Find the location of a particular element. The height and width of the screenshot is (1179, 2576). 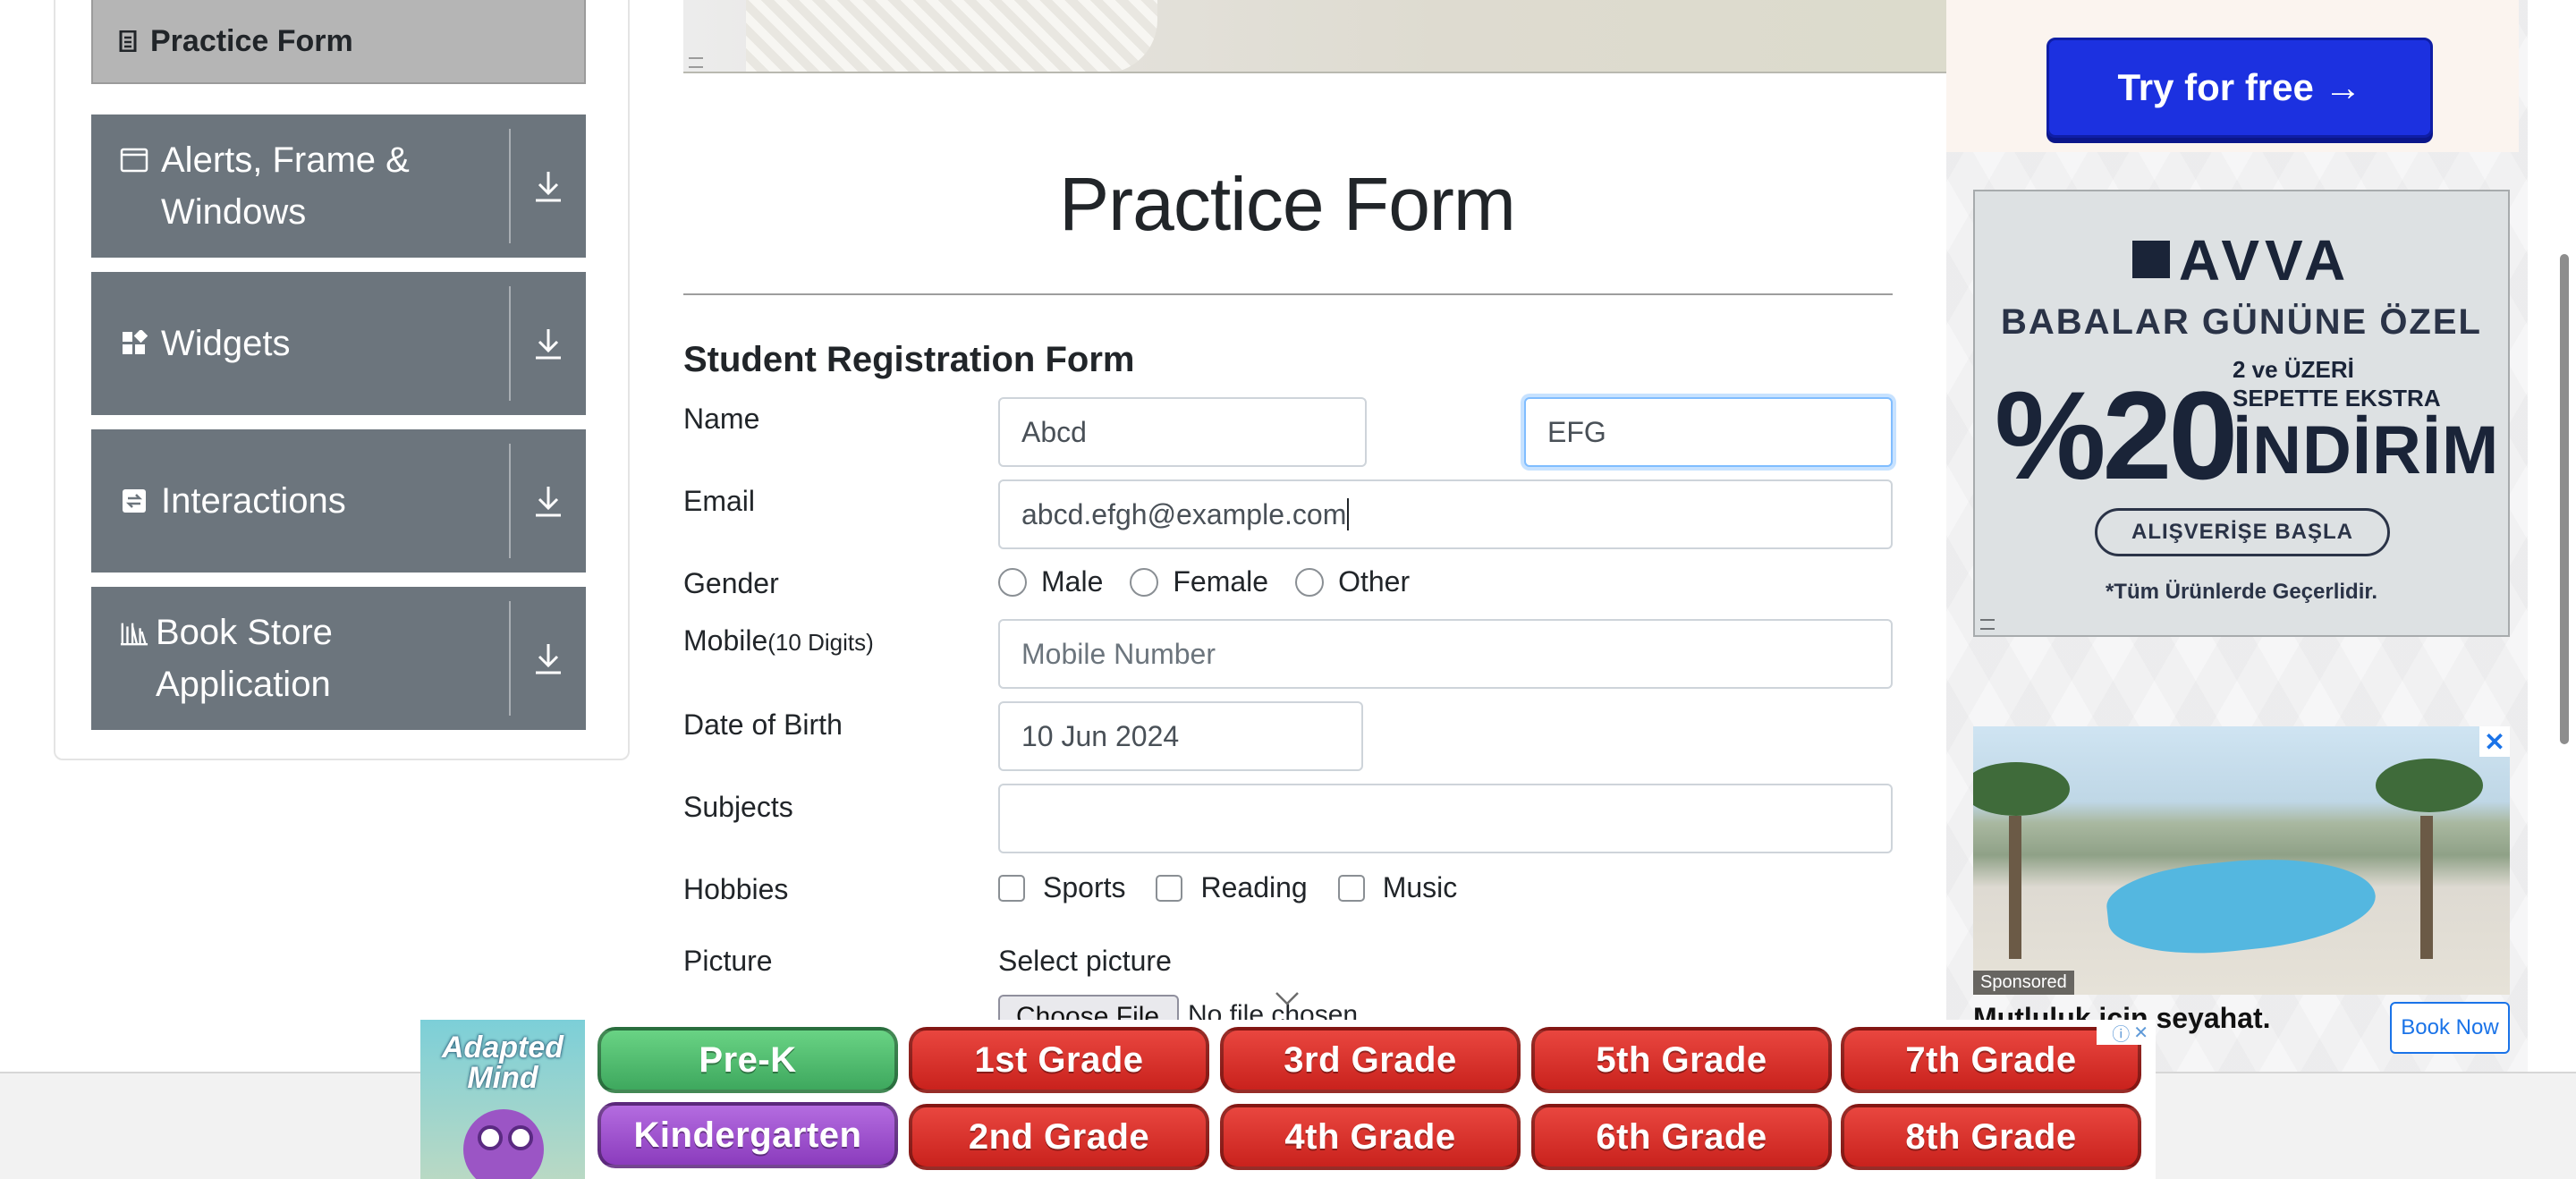

sidebar-group-label: Interactions is located at coordinates (253, 501).